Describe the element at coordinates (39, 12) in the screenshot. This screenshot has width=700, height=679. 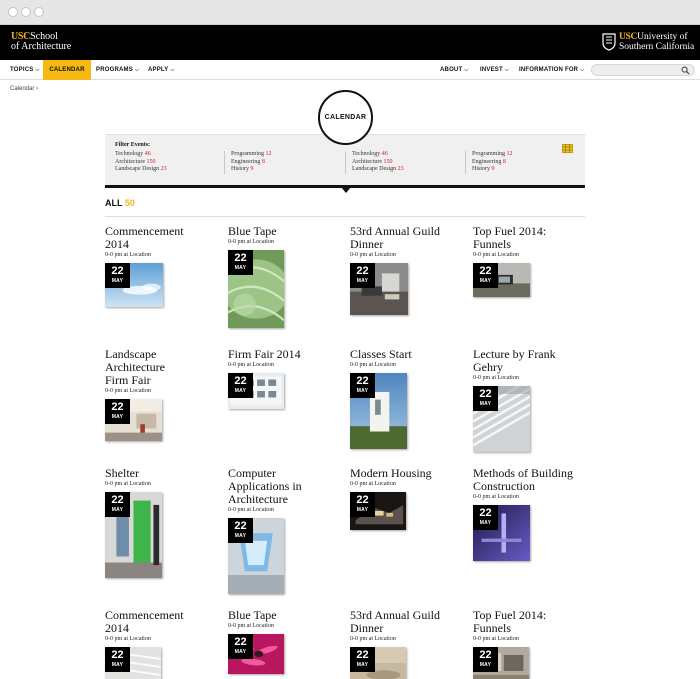
I see `window-maximize-dot` at that location.